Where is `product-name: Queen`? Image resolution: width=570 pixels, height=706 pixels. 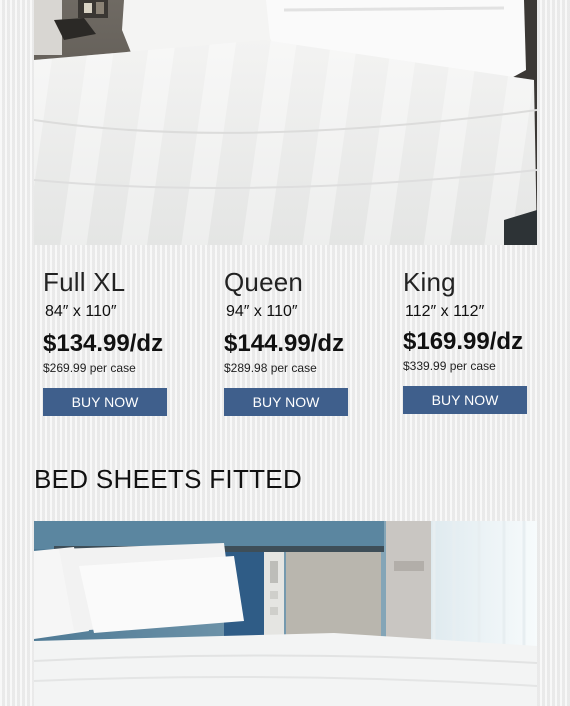
product-name: Queen is located at coordinates (264, 282).